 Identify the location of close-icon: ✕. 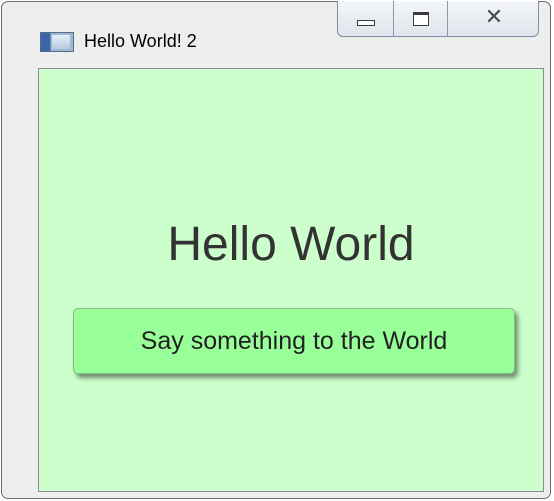
(494, 17).